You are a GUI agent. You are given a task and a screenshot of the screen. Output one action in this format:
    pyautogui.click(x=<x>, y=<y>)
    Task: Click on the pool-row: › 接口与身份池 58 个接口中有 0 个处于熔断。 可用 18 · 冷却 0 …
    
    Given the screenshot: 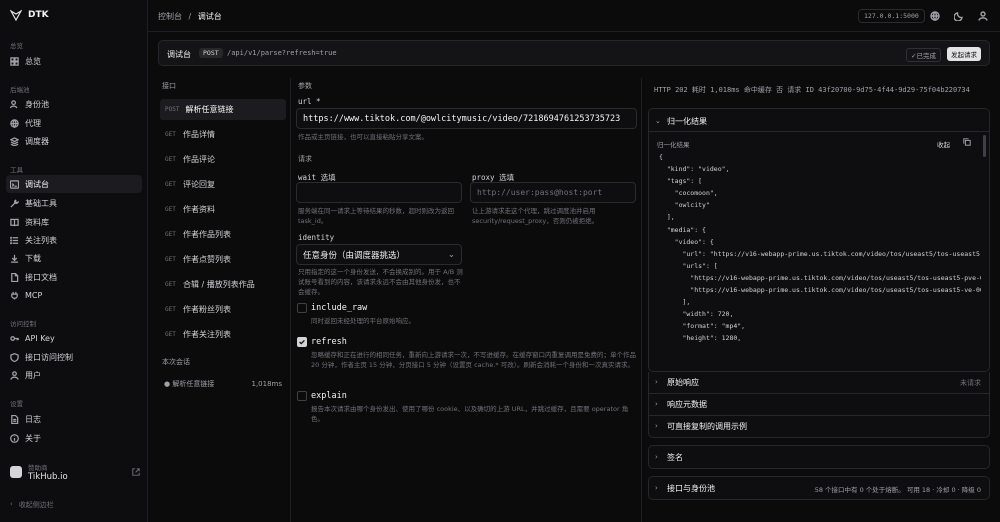 What is the action you would take?
    pyautogui.click(x=819, y=488)
    